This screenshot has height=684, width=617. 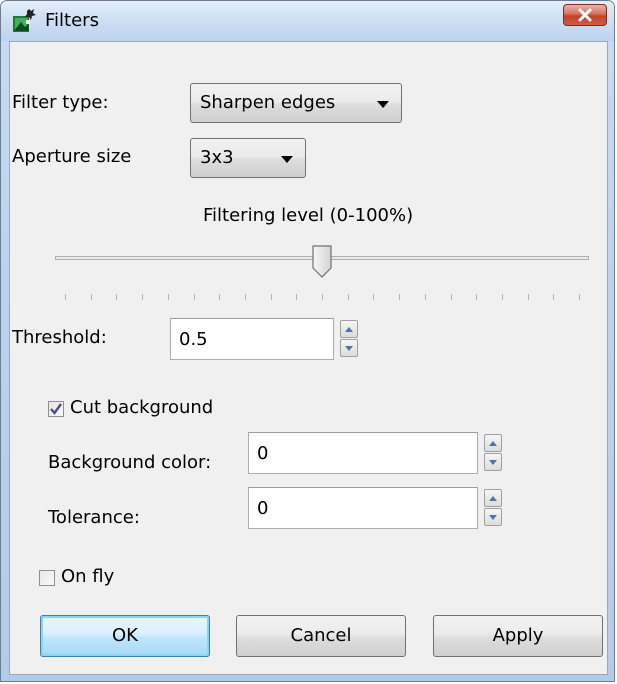 What do you see at coordinates (60, 102) in the screenshot?
I see `filter-type-label: Filter type:` at bounding box center [60, 102].